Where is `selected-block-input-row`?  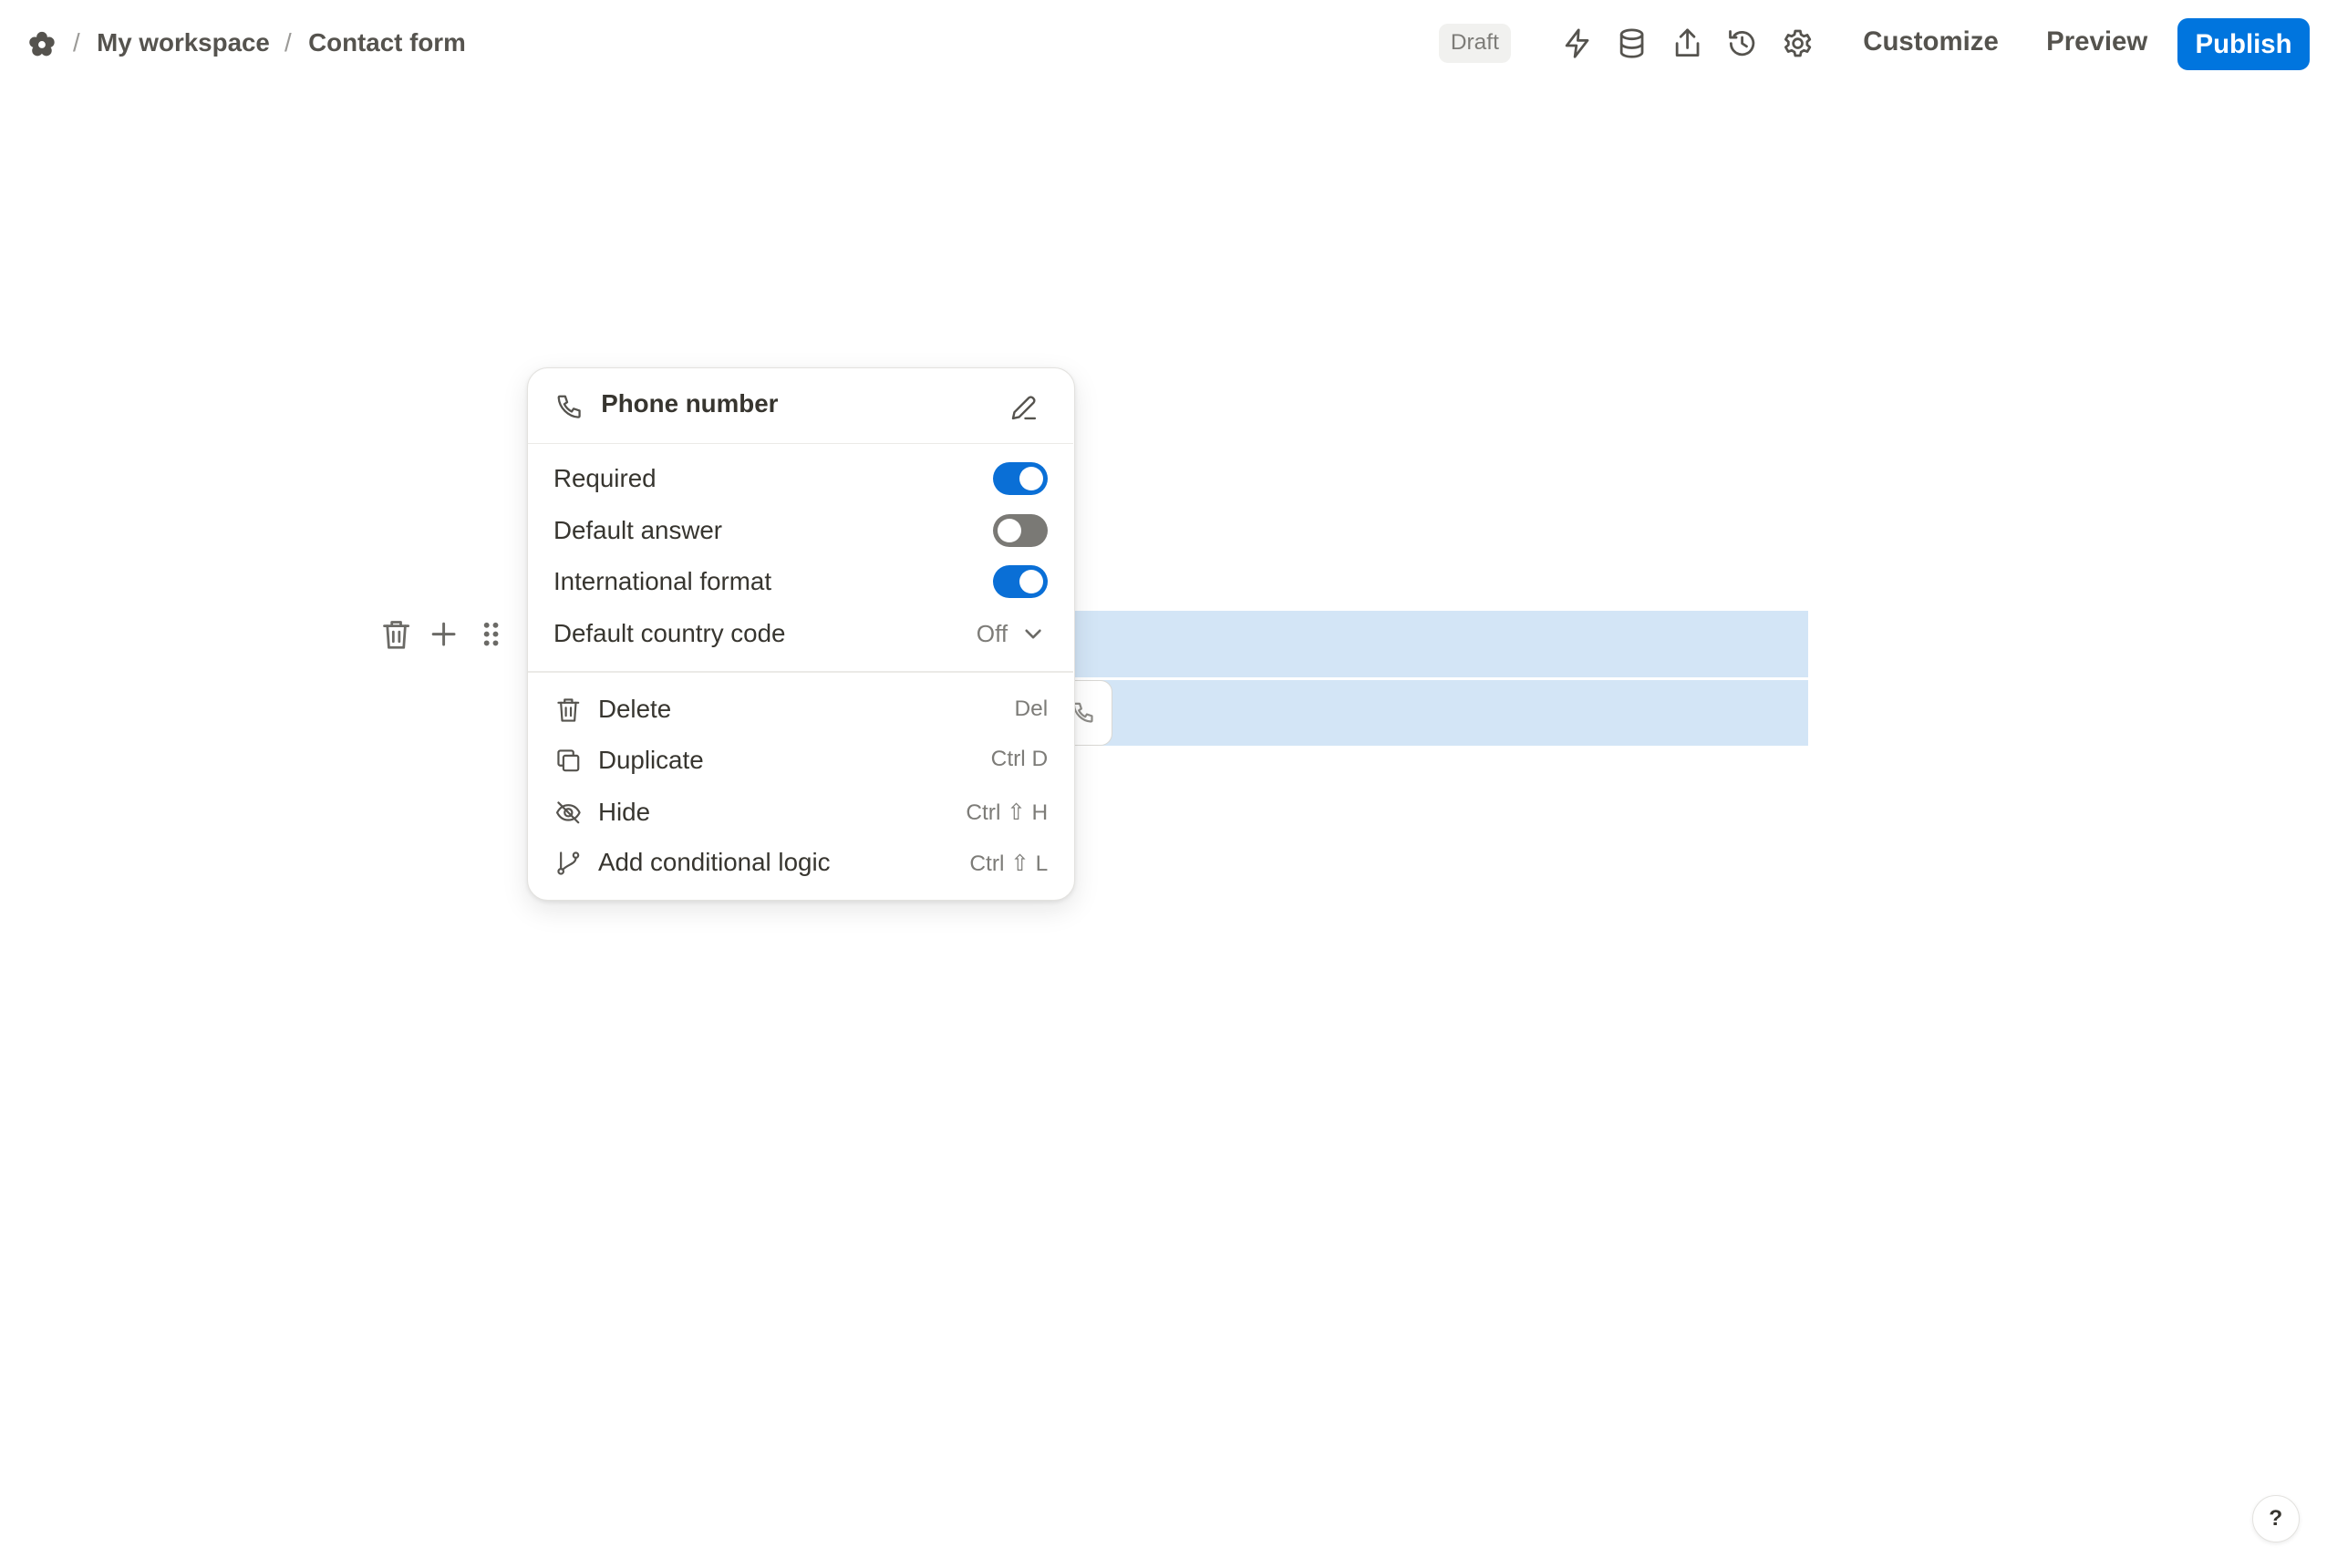
selected-block-input-row is located at coordinates (1440, 713).